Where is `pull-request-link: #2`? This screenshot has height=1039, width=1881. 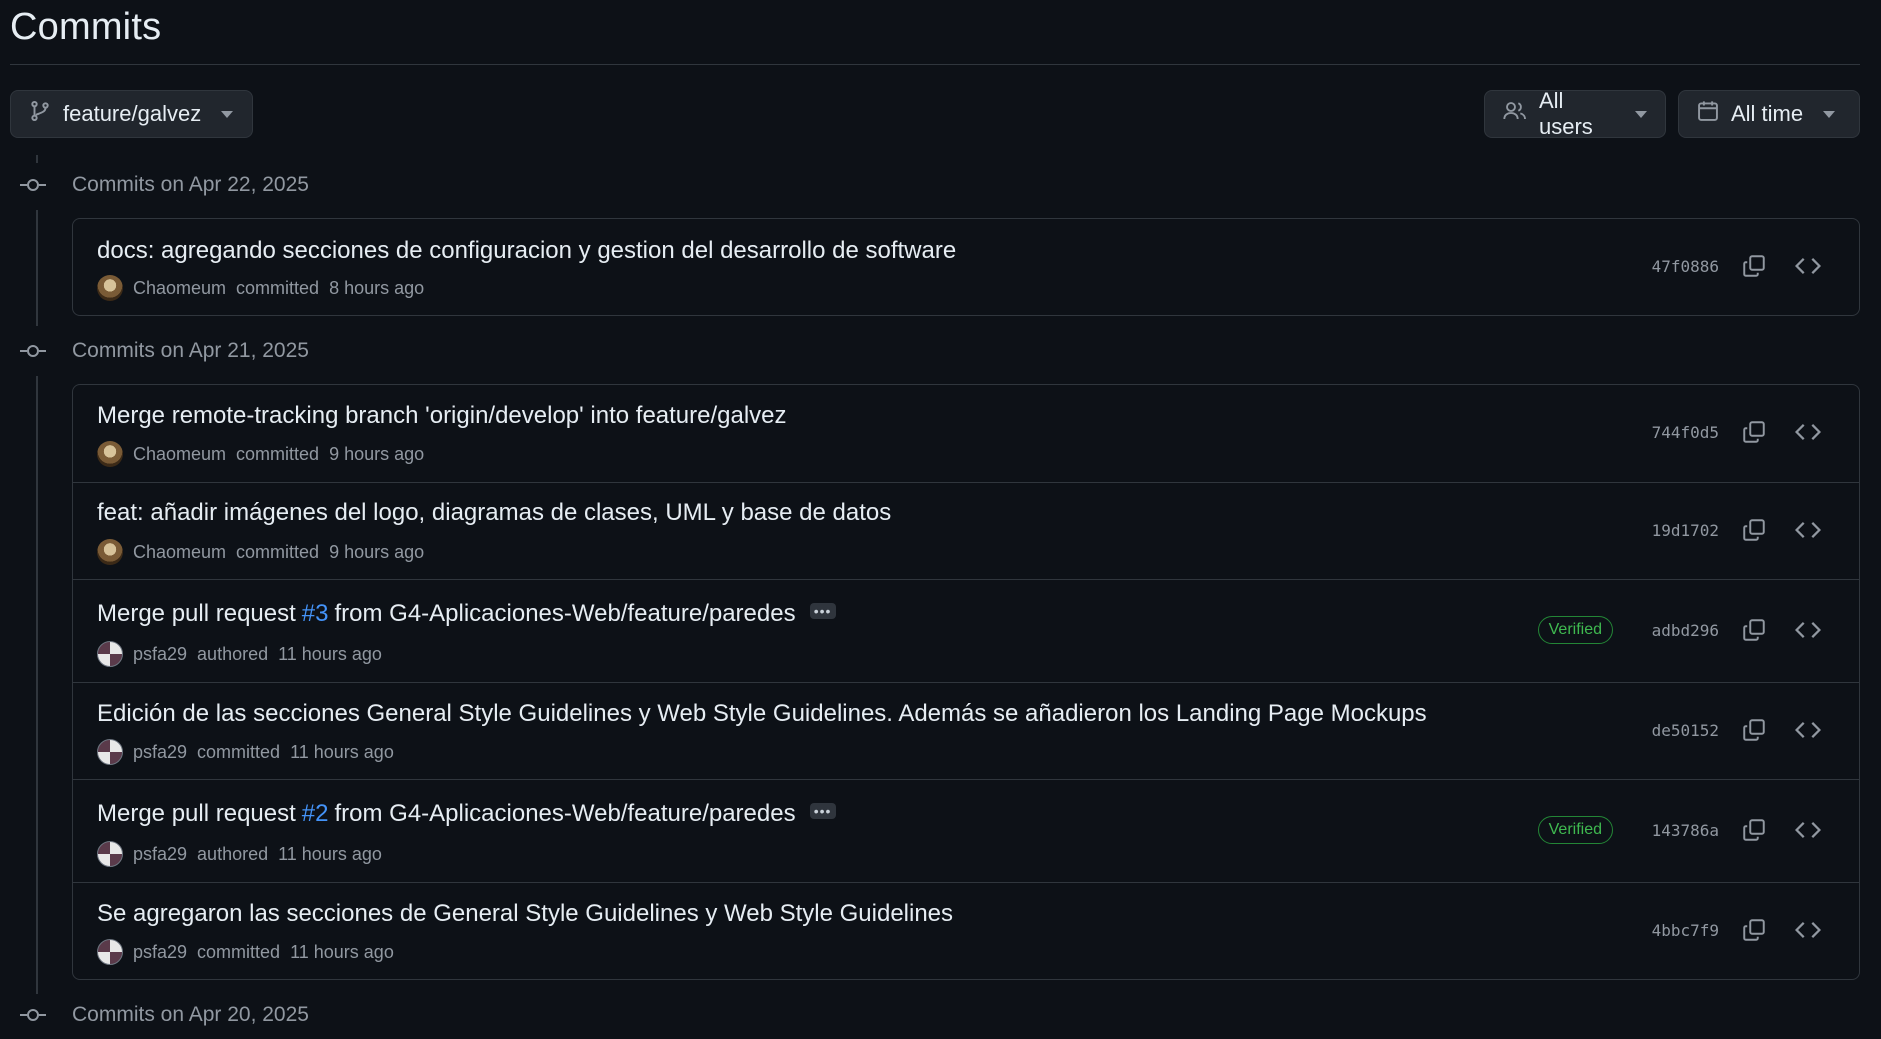
pull-request-link: #2 is located at coordinates (315, 814).